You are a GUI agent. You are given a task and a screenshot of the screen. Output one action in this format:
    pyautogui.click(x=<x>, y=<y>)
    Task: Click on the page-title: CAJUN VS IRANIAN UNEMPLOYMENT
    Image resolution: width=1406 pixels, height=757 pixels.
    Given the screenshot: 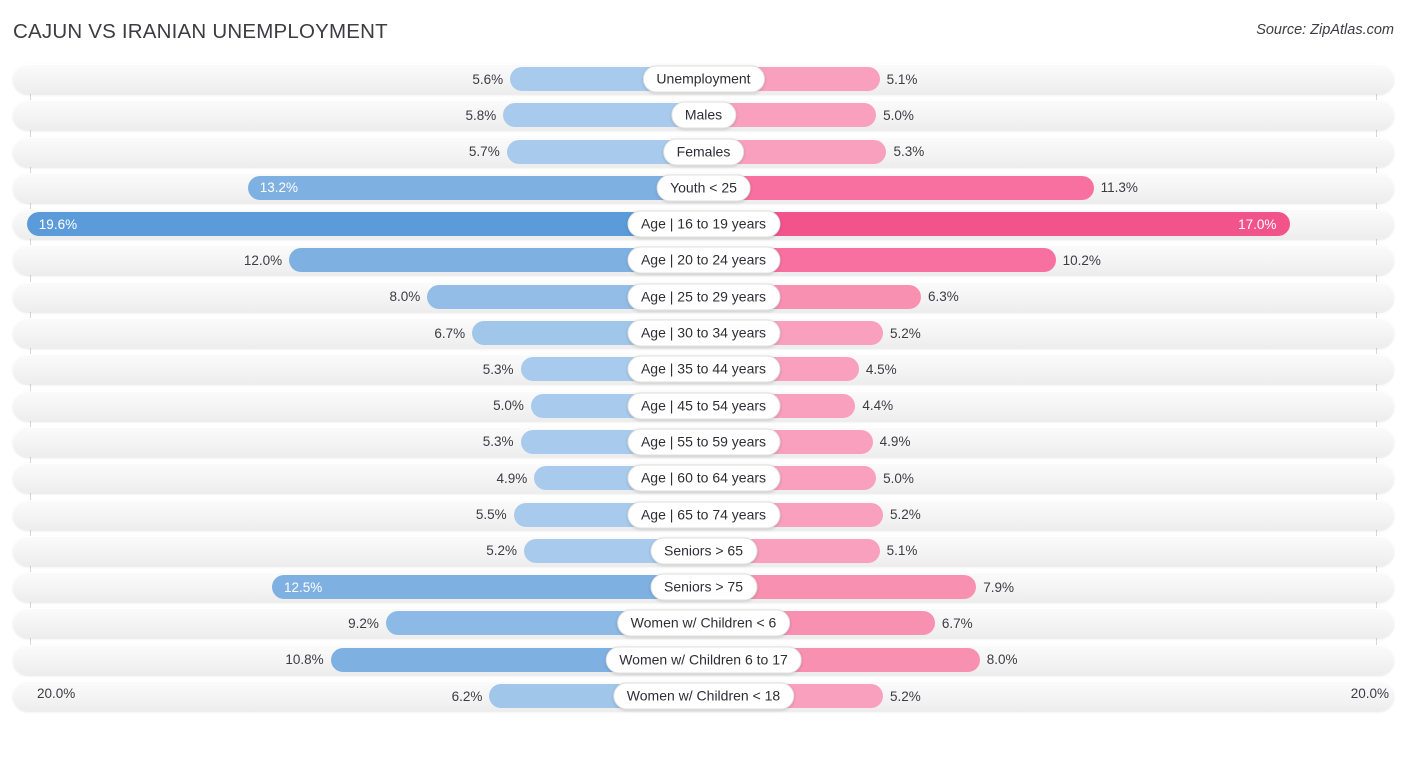 What is the action you would take?
    pyautogui.click(x=200, y=31)
    